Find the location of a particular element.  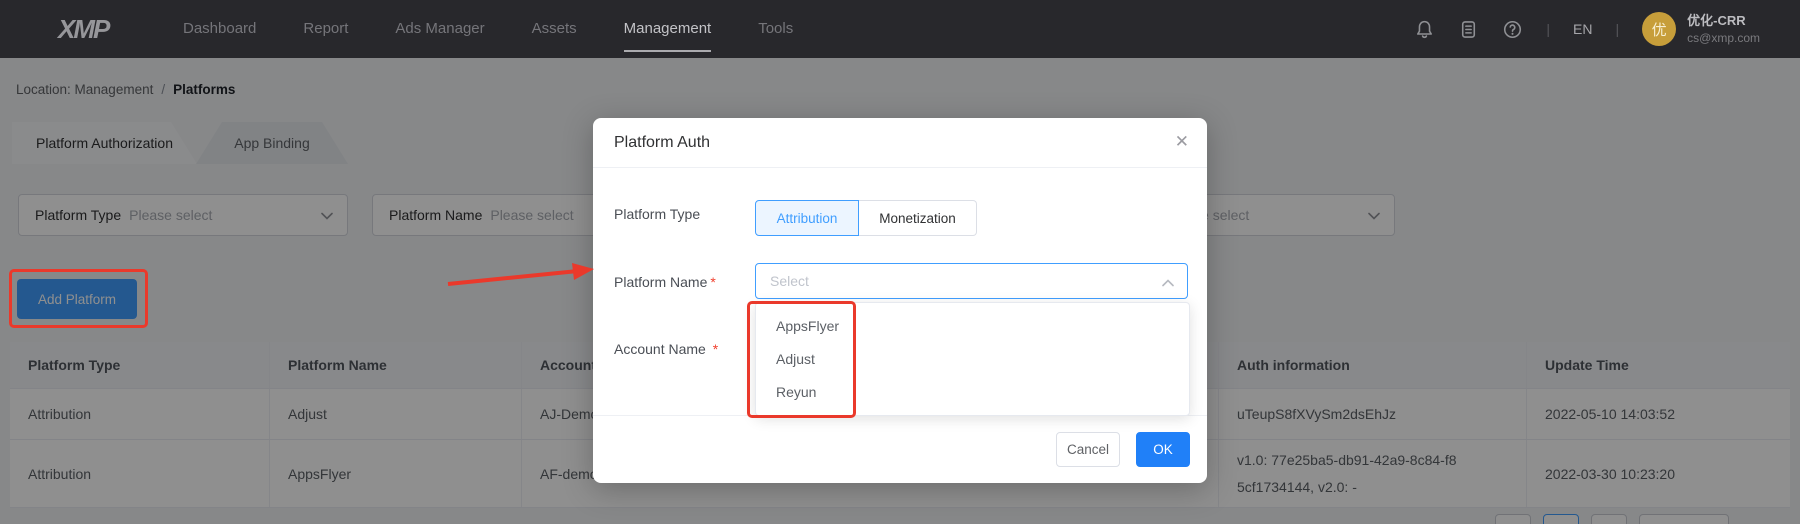

language-switcher: EN is located at coordinates (1582, 29).